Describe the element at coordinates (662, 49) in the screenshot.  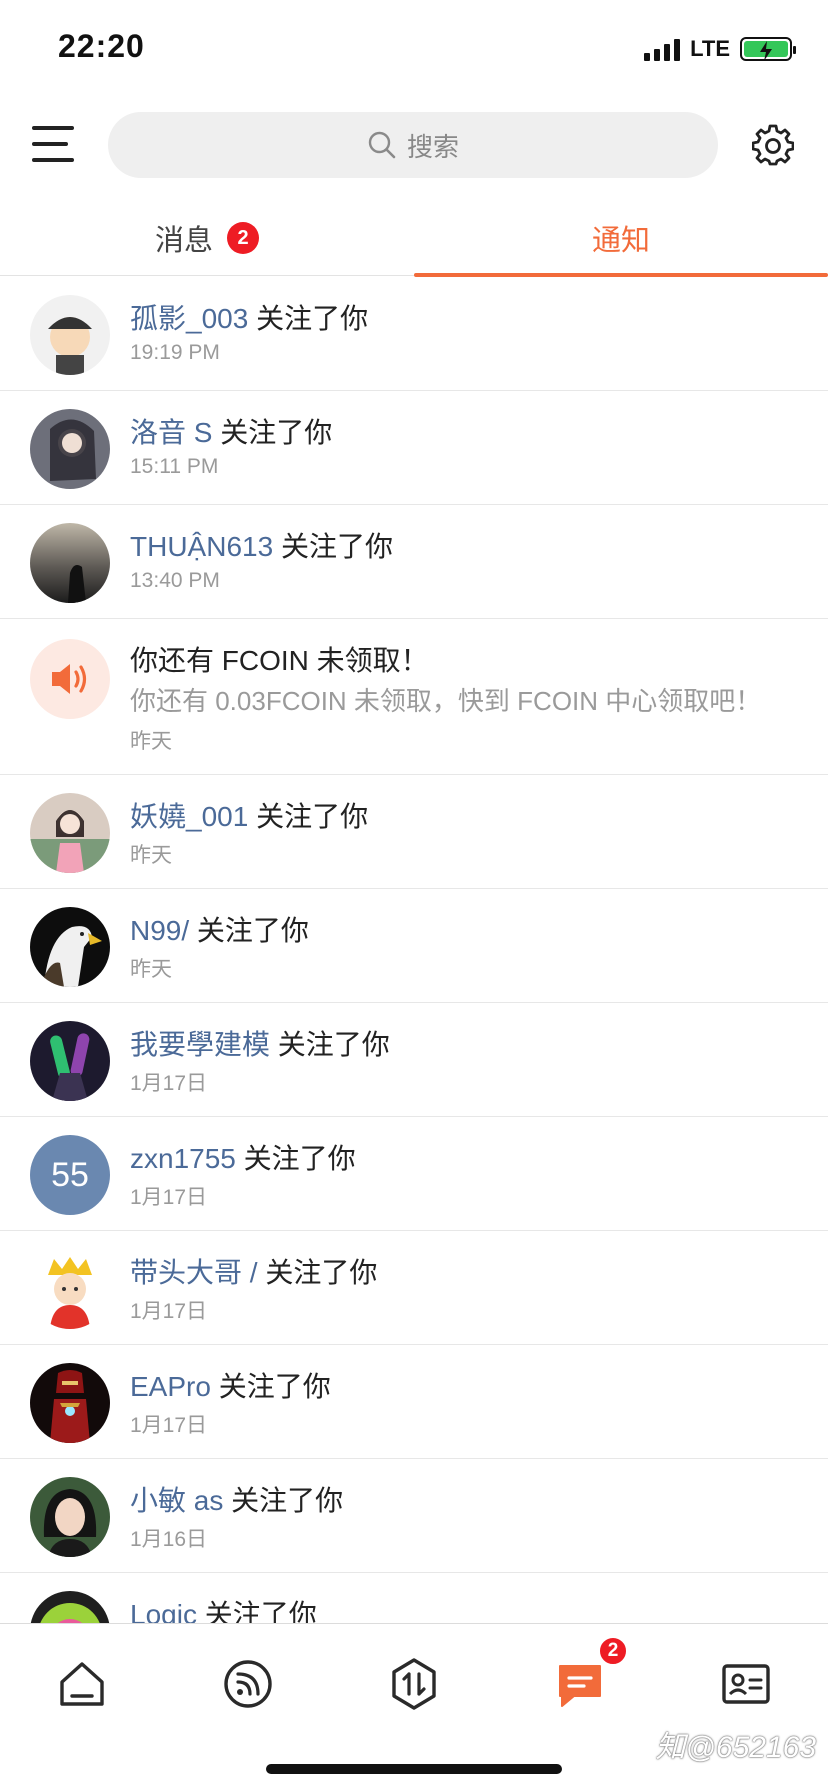
I see `signal-icon` at that location.